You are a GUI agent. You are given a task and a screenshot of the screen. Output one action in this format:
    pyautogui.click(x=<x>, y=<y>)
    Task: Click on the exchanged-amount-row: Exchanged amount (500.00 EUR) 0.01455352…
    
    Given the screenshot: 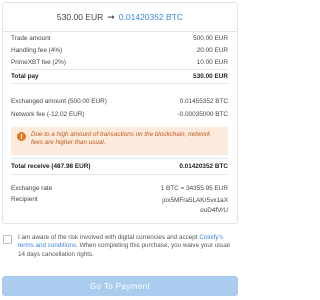 What is the action you would take?
    pyautogui.click(x=119, y=101)
    